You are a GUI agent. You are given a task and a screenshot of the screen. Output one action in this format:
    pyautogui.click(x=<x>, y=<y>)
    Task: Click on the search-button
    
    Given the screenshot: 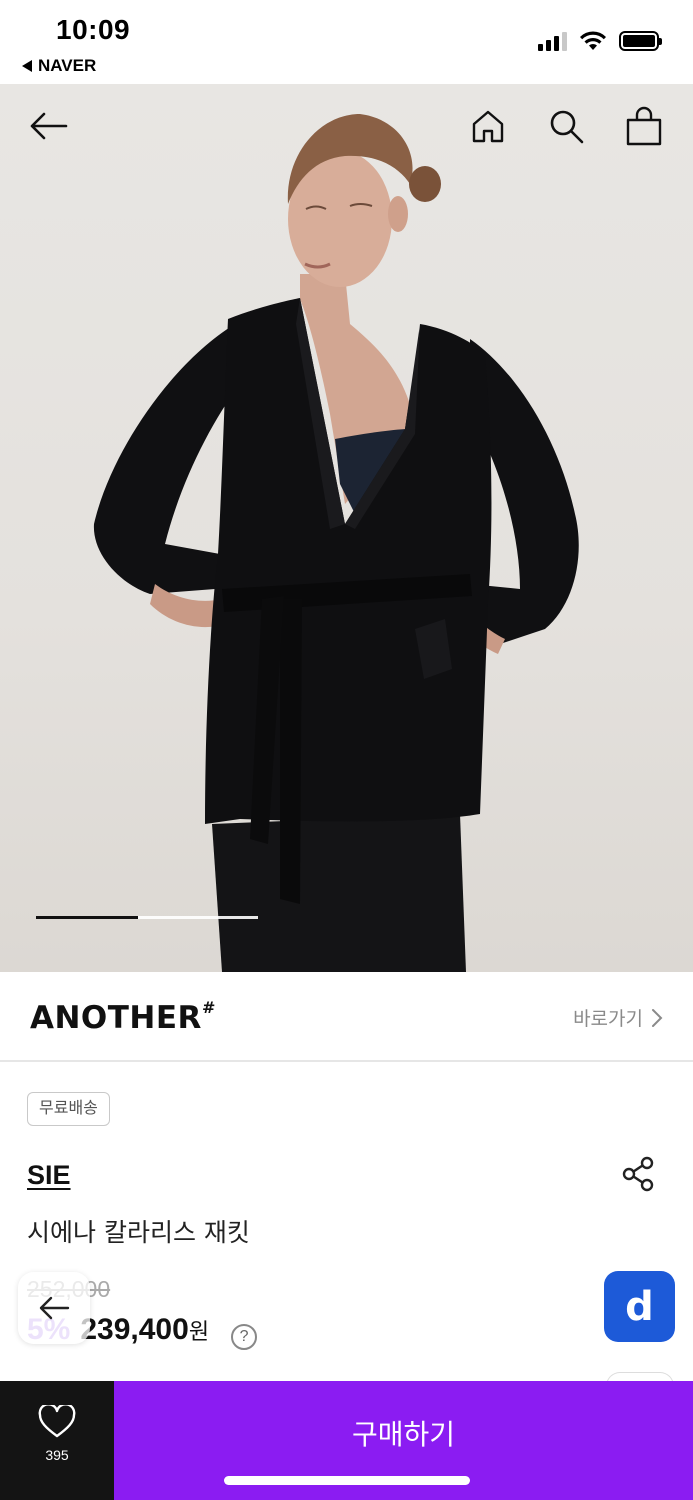 What is the action you would take?
    pyautogui.click(x=566, y=126)
    